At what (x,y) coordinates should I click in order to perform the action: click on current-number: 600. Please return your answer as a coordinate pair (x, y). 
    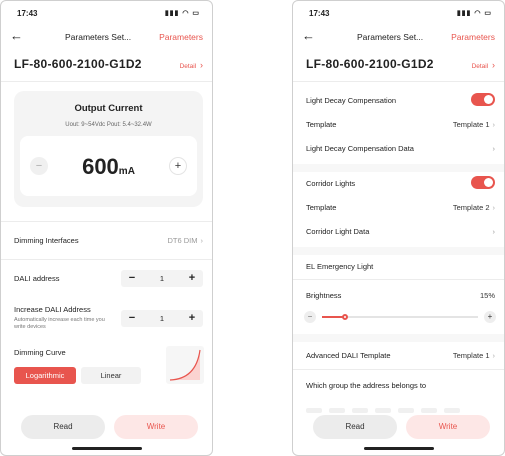
    Looking at the image, I should click on (100, 166).